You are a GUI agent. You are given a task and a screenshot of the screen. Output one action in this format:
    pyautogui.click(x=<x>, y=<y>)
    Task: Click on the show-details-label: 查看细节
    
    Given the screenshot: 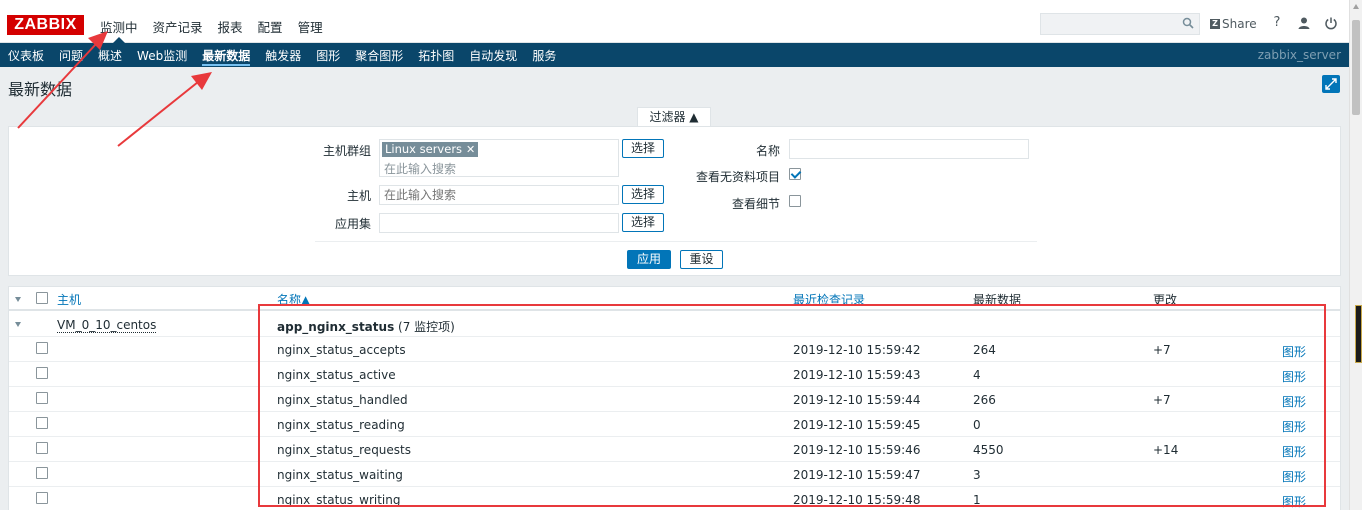 What is the action you would take?
    pyautogui.click(x=755, y=204)
    